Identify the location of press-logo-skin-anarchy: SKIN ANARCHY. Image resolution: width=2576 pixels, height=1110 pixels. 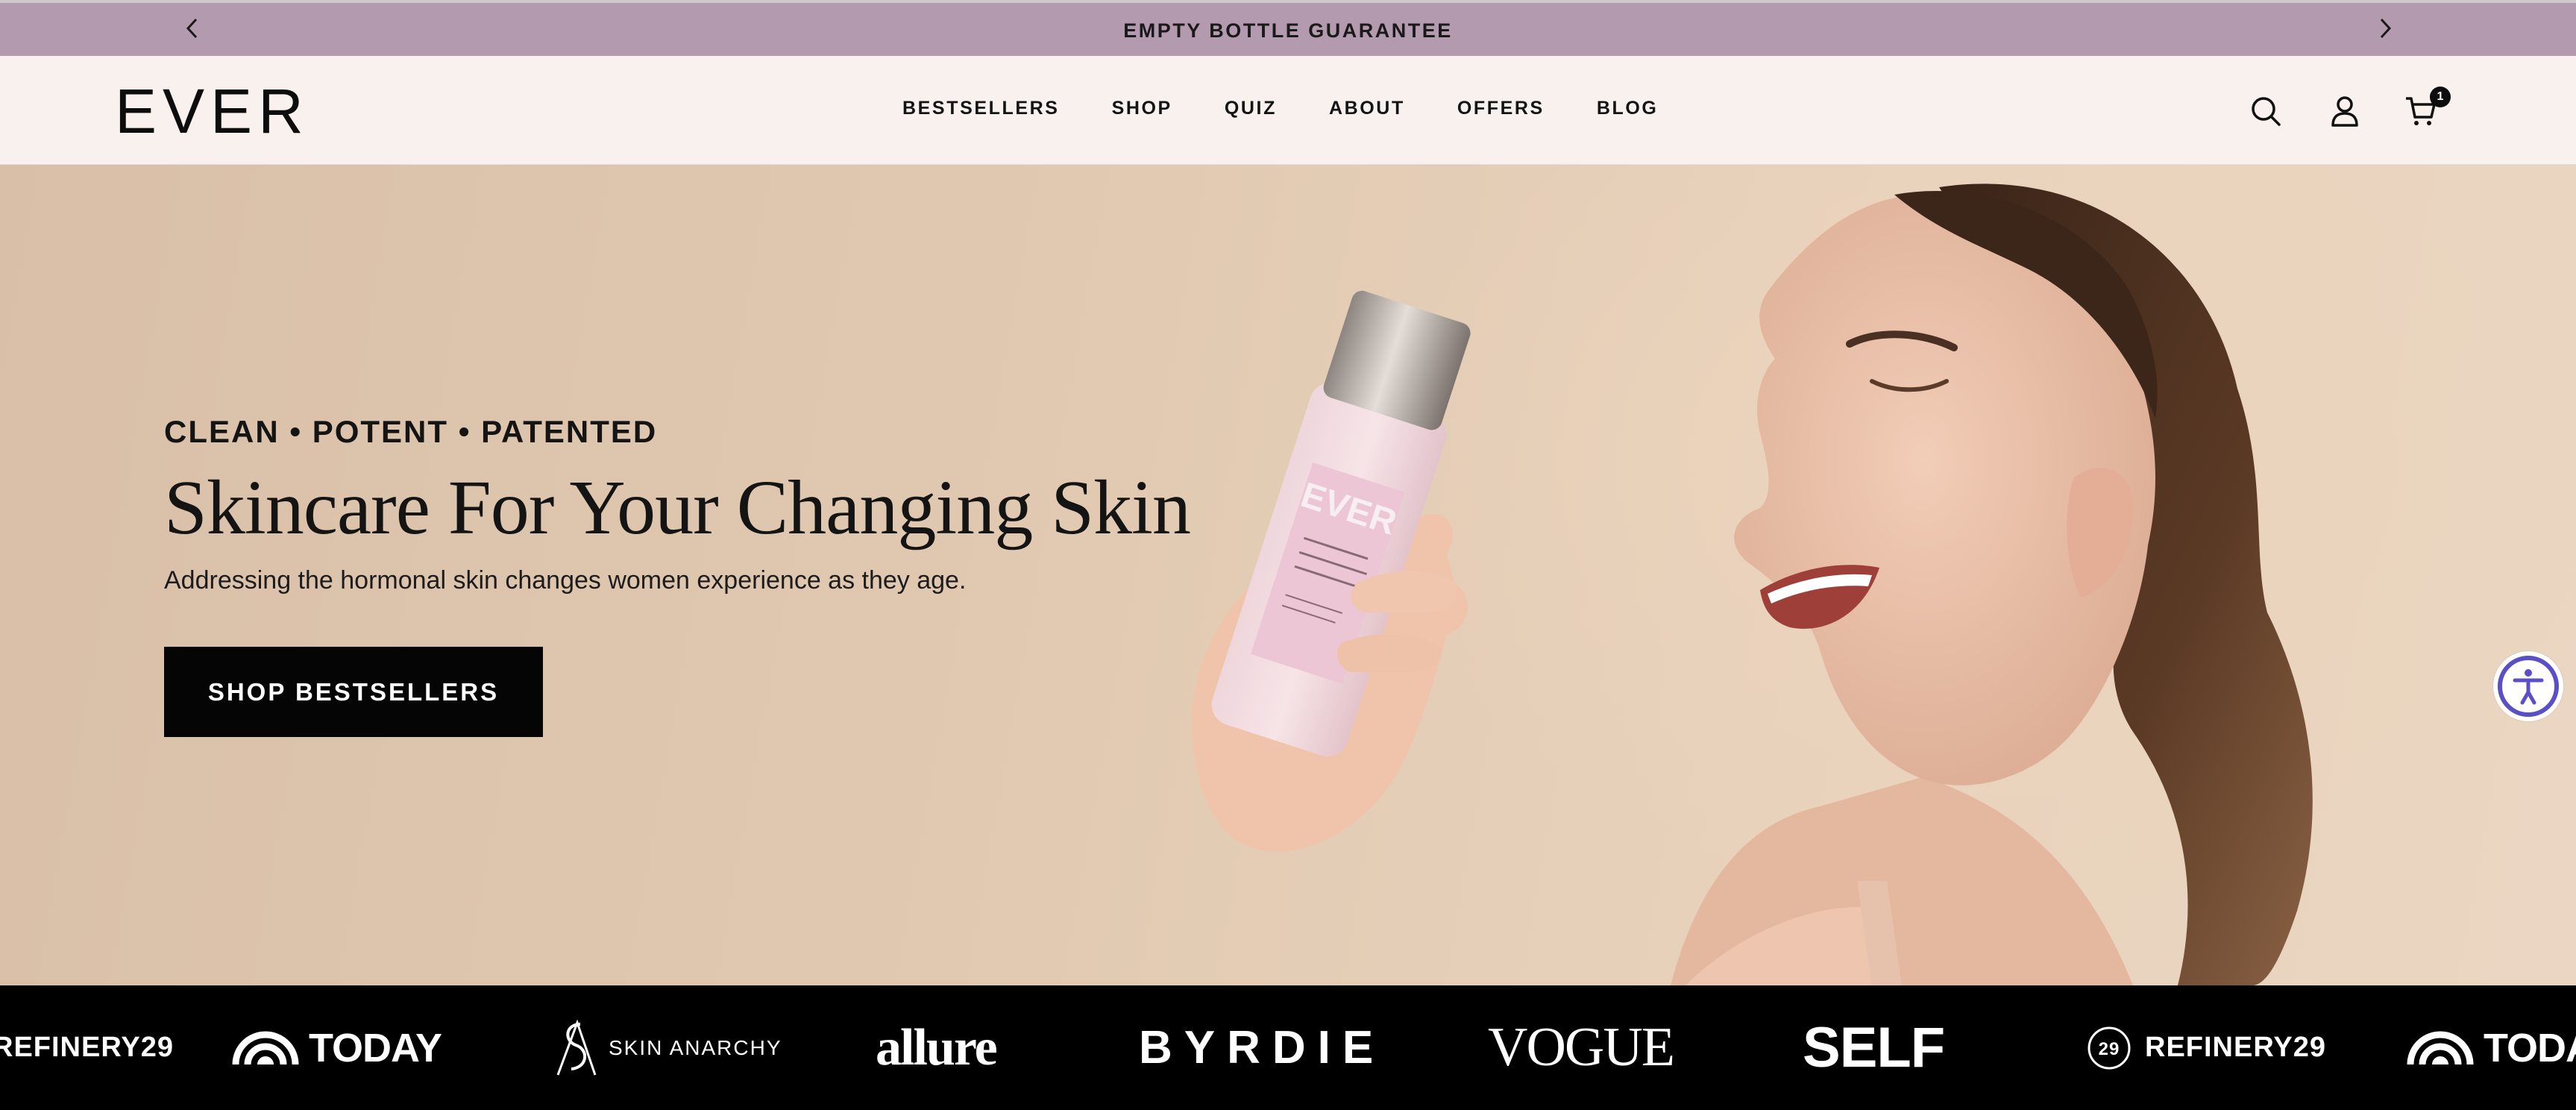
(666, 1047).